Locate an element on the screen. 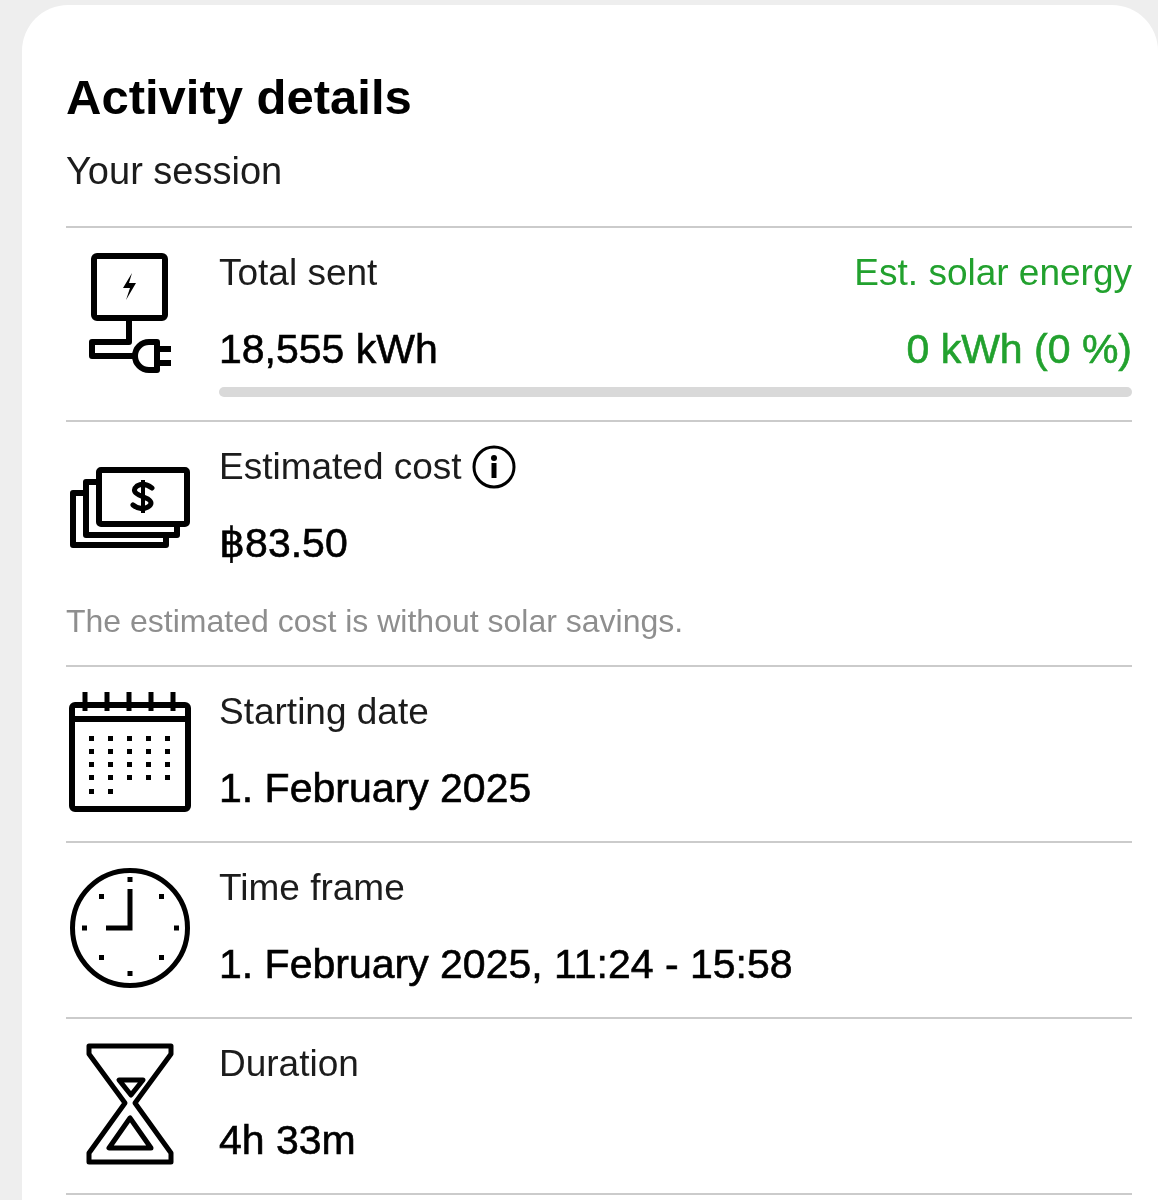 The height and width of the screenshot is (1200, 1158). card-title: Activity details is located at coordinates (239, 97).